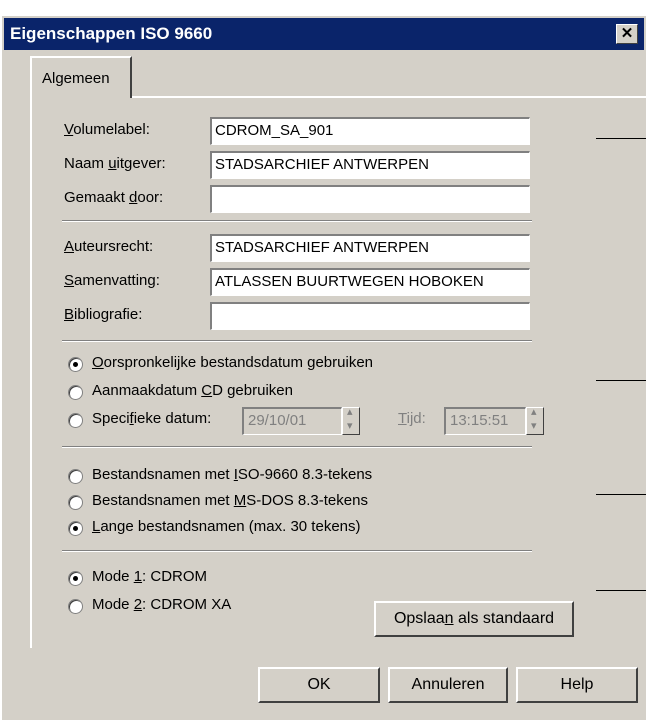 Image resolution: width=646 pixels, height=720 pixels. Describe the element at coordinates (232, 362) in the screenshot. I see `original-date-label: Oorspronkelijke bestandsdatum gebruiken` at that location.